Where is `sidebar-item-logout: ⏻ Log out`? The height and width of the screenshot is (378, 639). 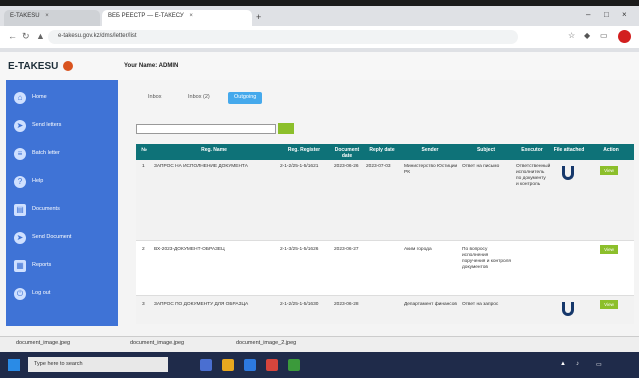 sidebar-item-logout: ⏻ Log out is located at coordinates (64, 295).